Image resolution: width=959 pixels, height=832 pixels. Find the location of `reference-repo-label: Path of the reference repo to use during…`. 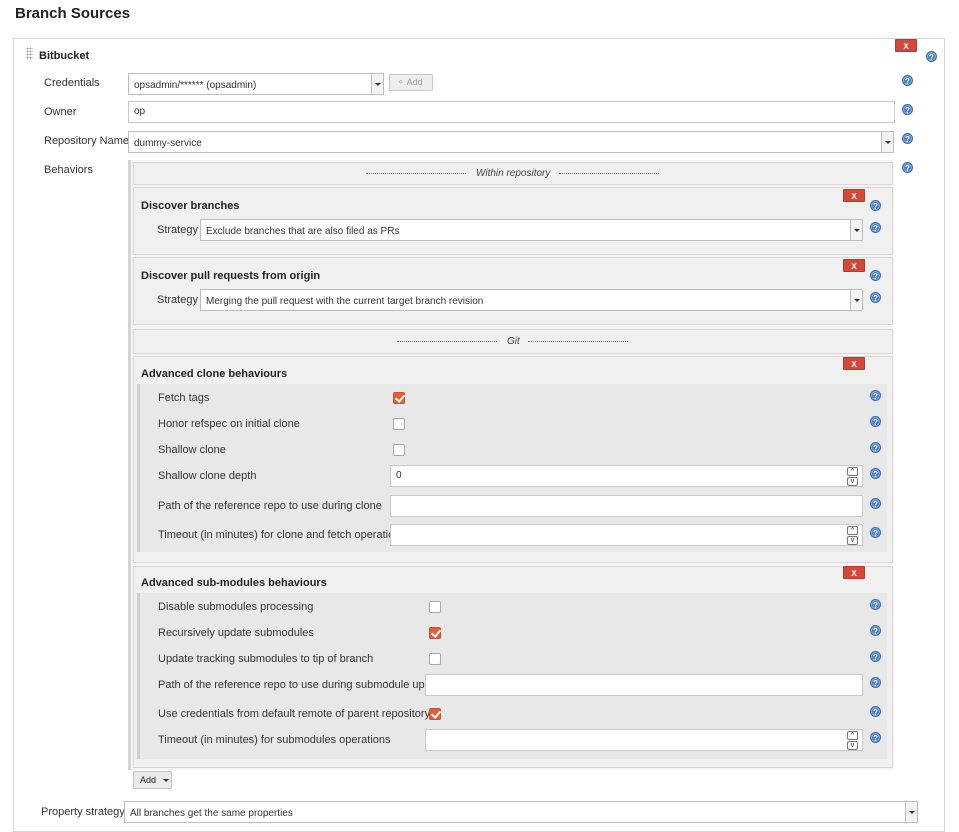

reference-repo-label: Path of the reference repo to use during… is located at coordinates (270, 506).